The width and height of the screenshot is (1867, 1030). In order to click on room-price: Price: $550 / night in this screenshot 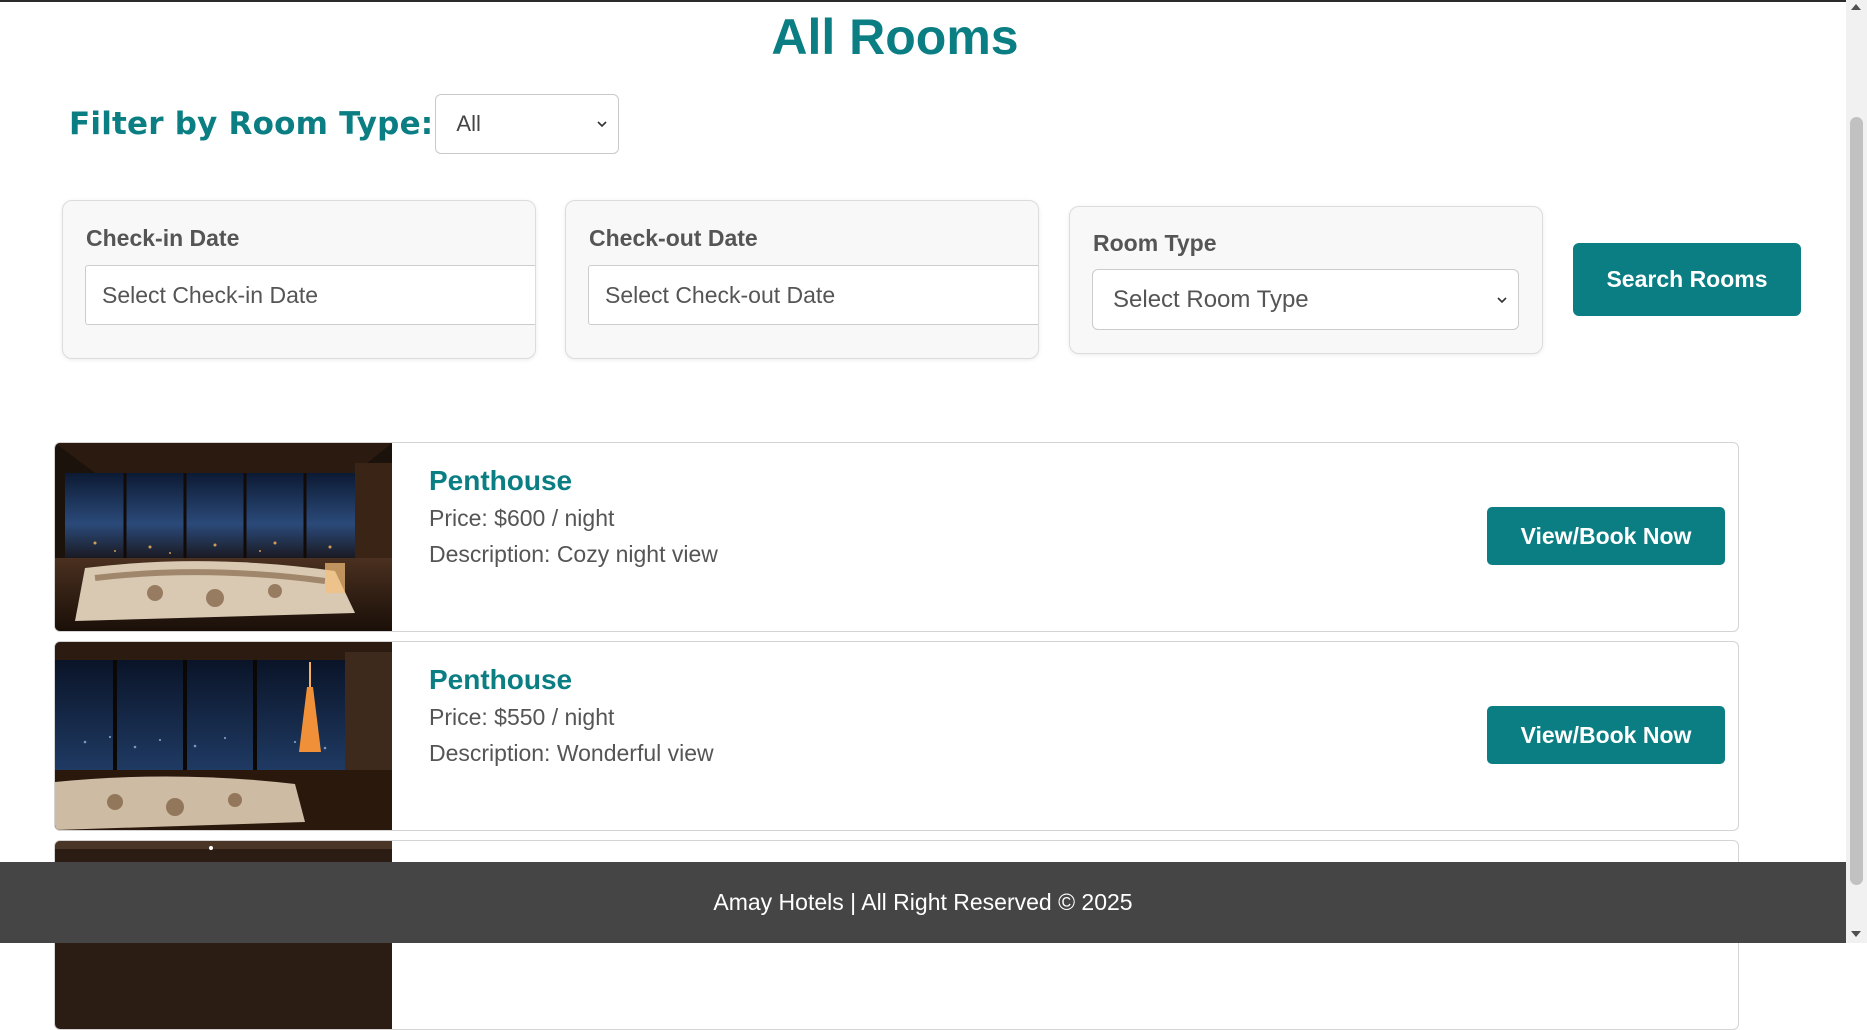, I will do `click(522, 717)`.